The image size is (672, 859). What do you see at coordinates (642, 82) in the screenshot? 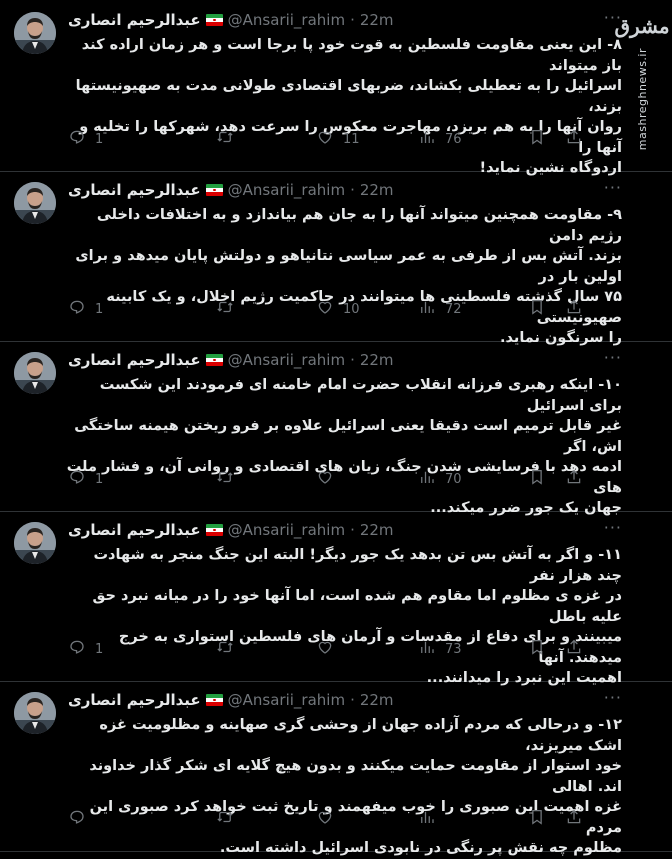
I see `watermark: مشرق mashreghnews.ir` at bounding box center [642, 82].